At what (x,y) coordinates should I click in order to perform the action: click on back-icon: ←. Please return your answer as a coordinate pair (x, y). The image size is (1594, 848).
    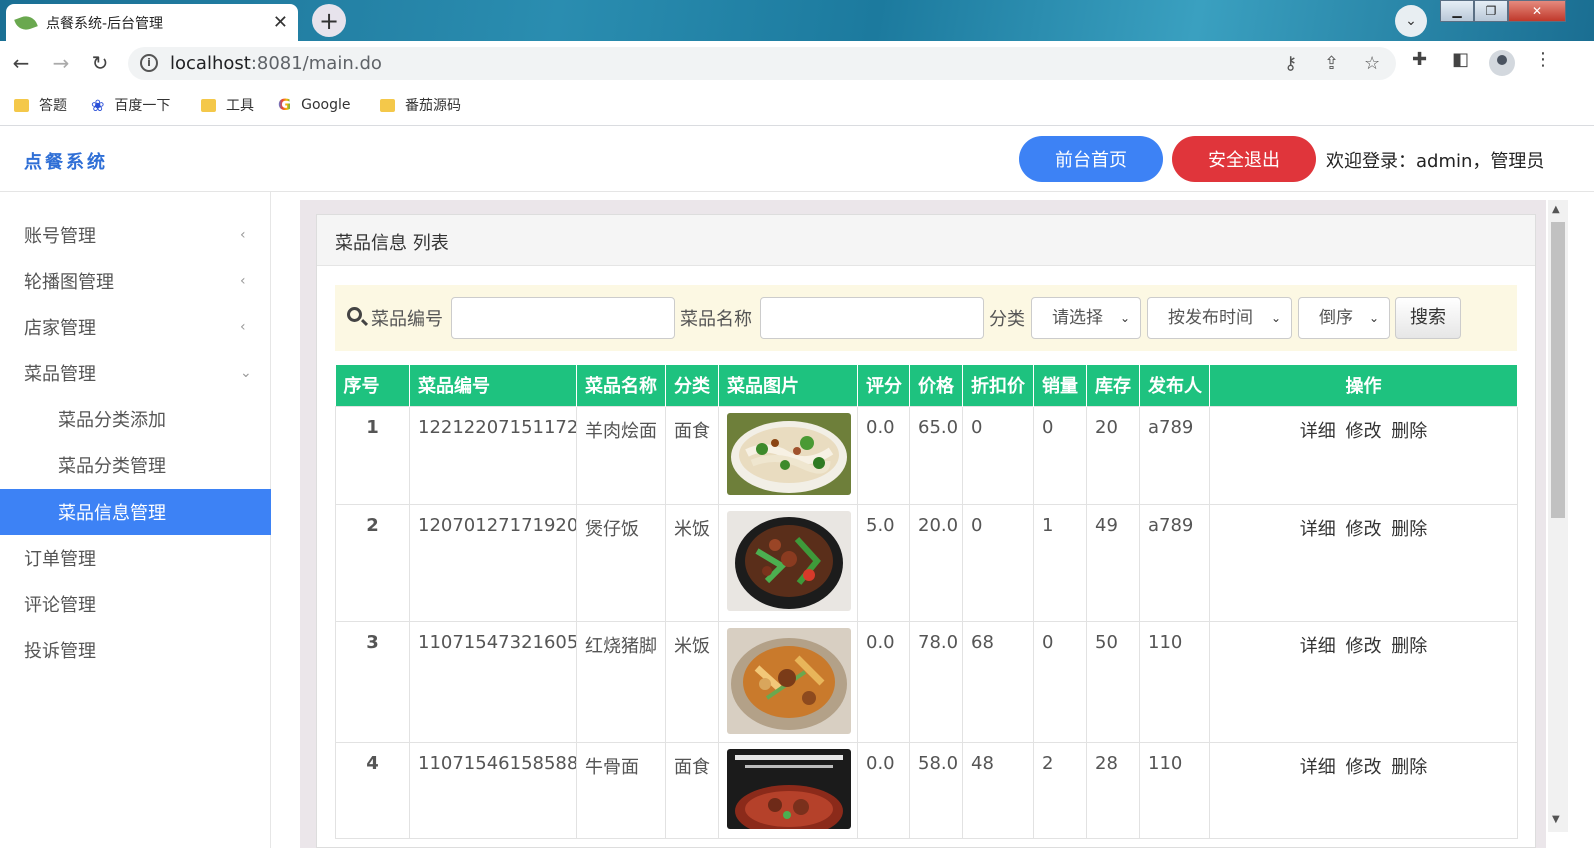
    Looking at the image, I should click on (21, 63).